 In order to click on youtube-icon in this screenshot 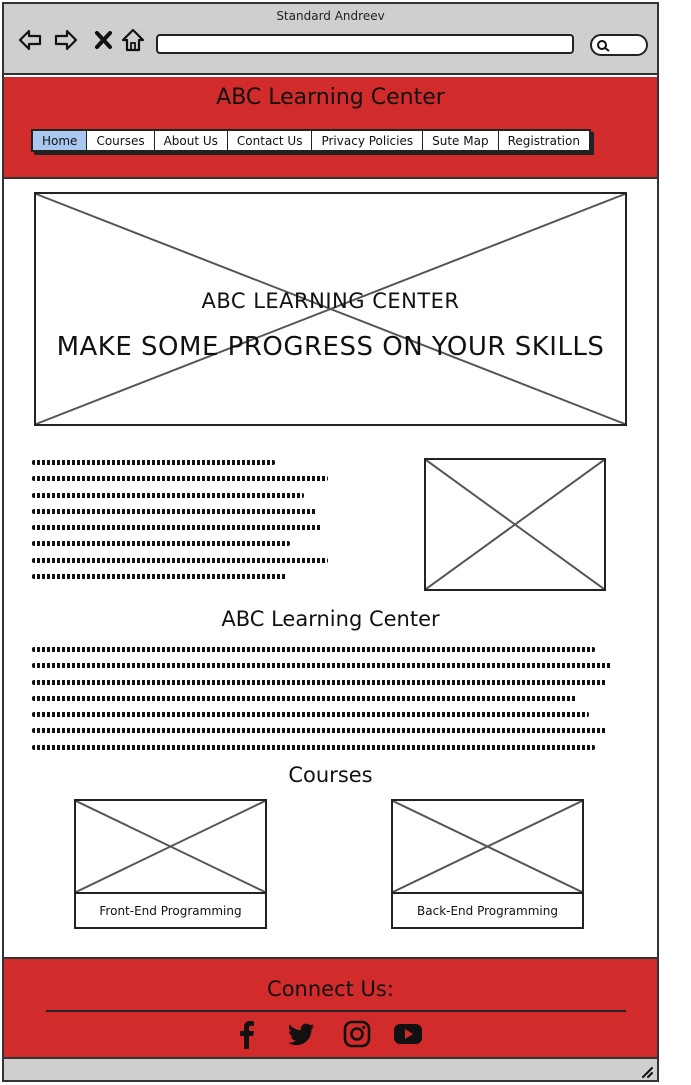, I will do `click(408, 1034)`.